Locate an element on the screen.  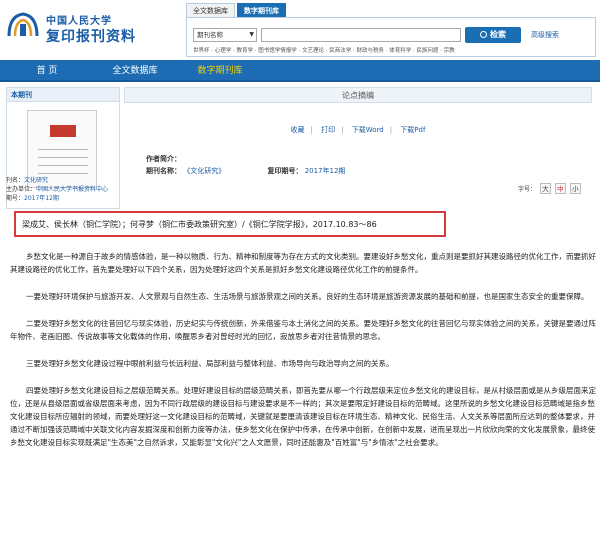
nav-digital-journal: 数字期刊库 is located at coordinates (220, 71).